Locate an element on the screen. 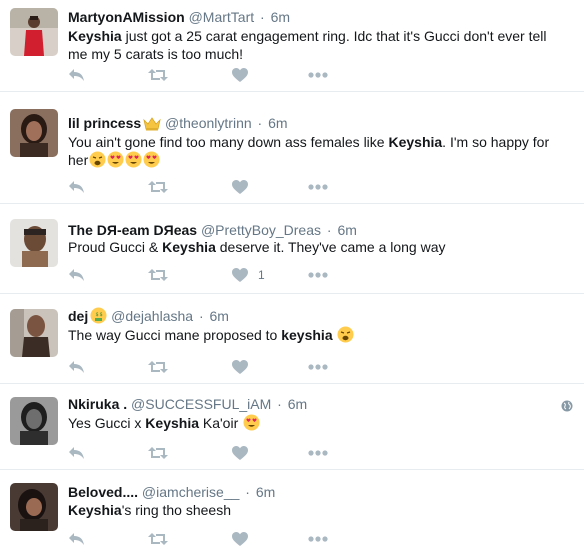  weary-face-icon is located at coordinates (345, 334).